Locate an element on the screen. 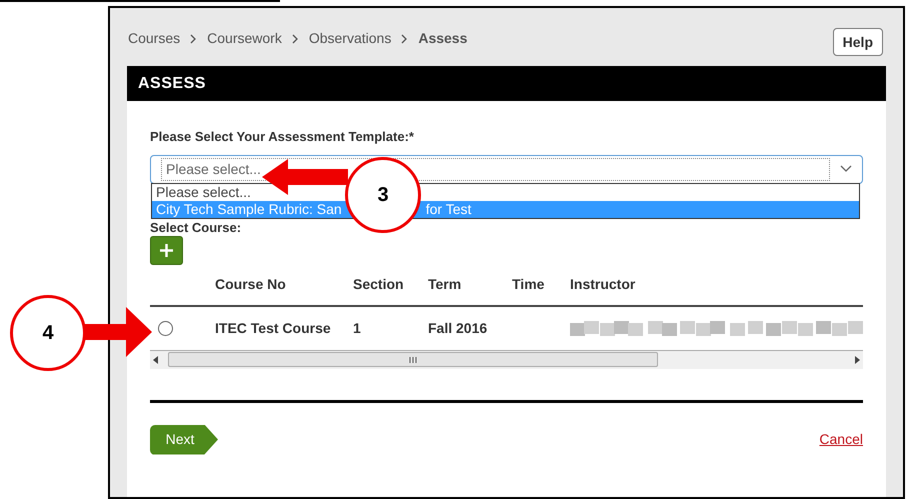  breadcrumb-link: Coursework is located at coordinates (244, 38).